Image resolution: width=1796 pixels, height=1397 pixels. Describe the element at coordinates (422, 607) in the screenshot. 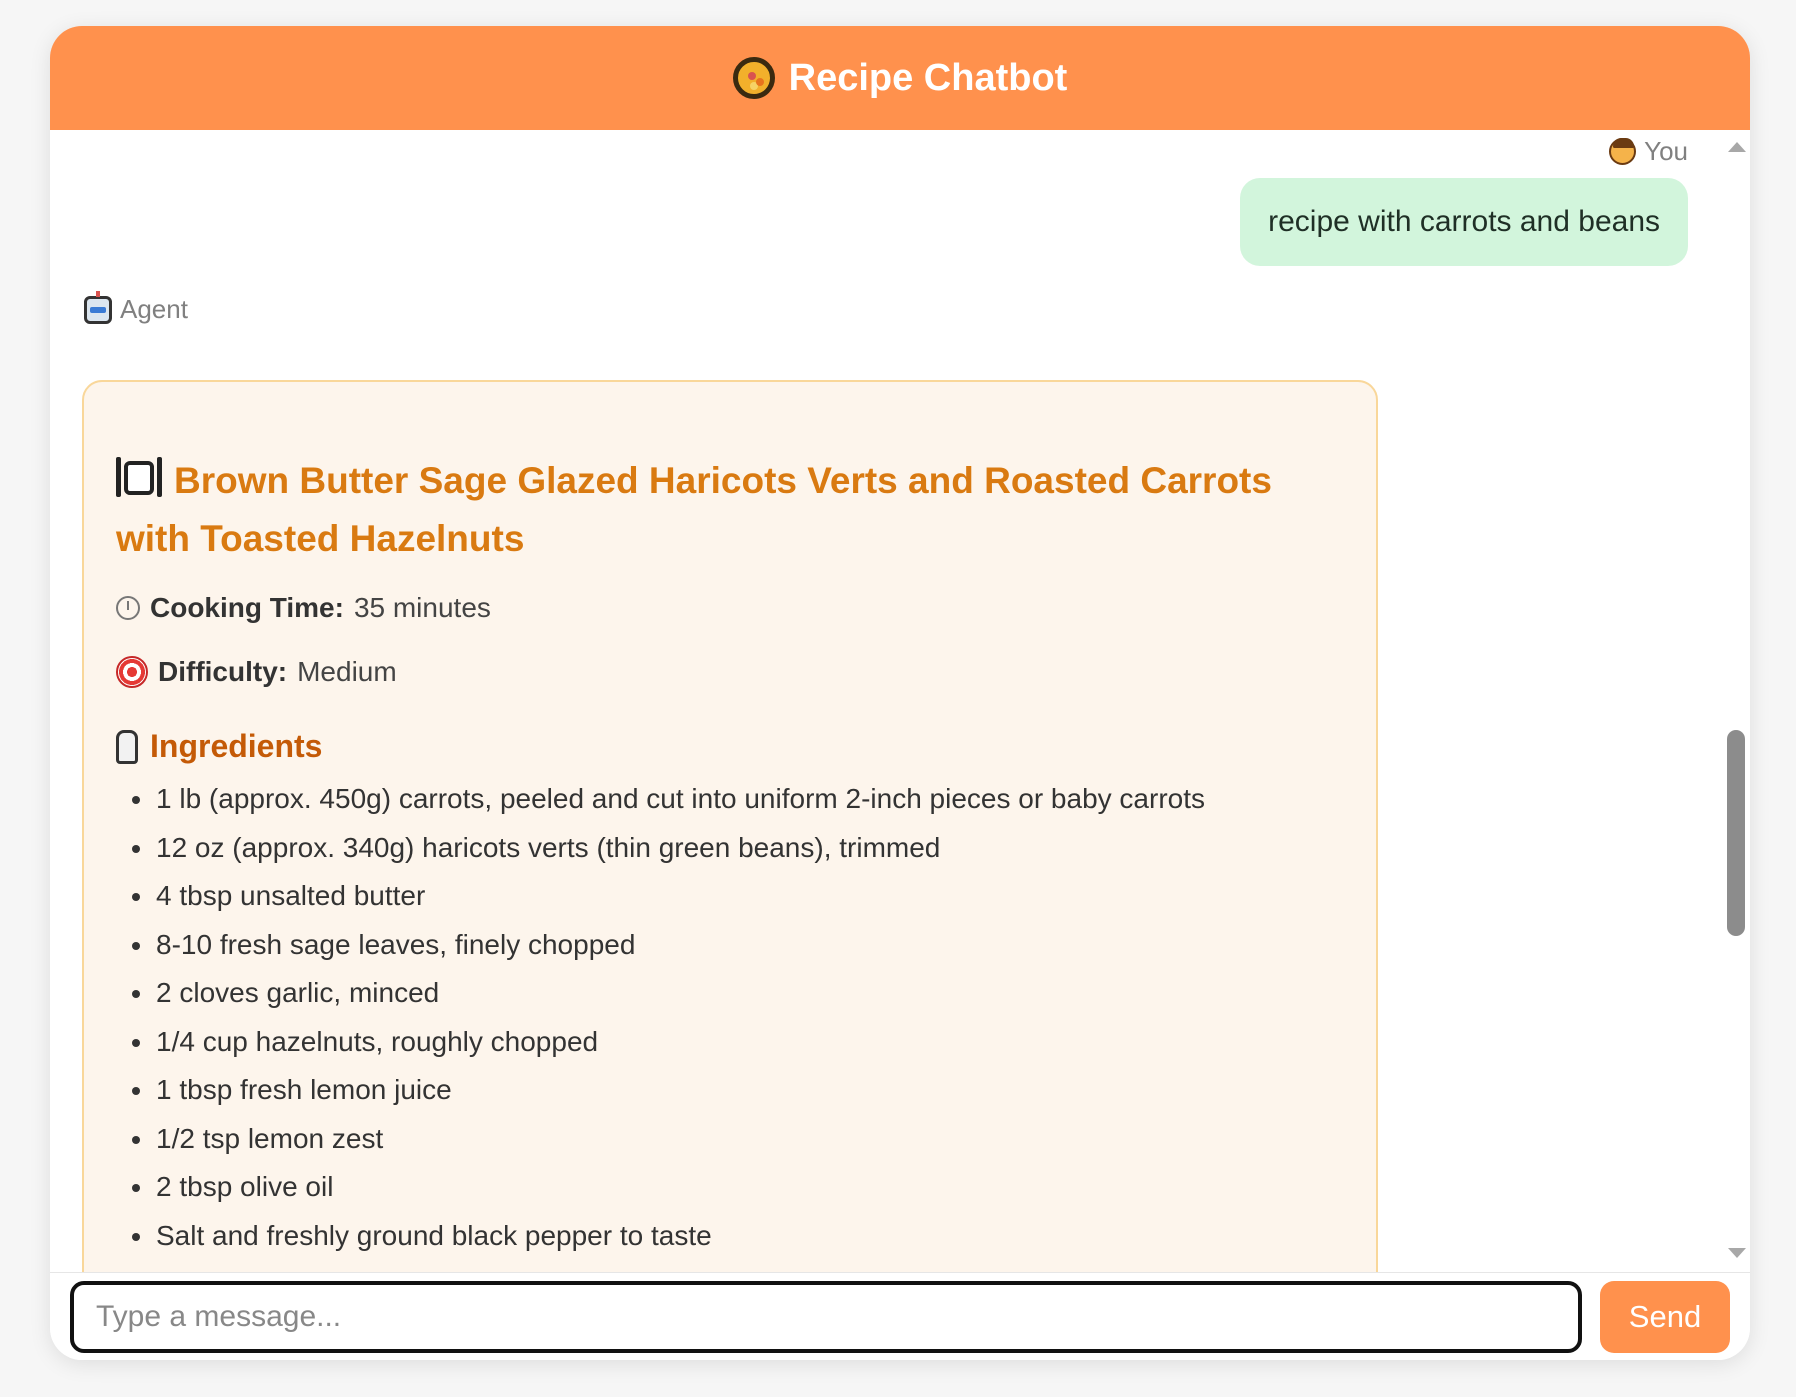

I see `cooking-time-value: 35 minutes` at that location.